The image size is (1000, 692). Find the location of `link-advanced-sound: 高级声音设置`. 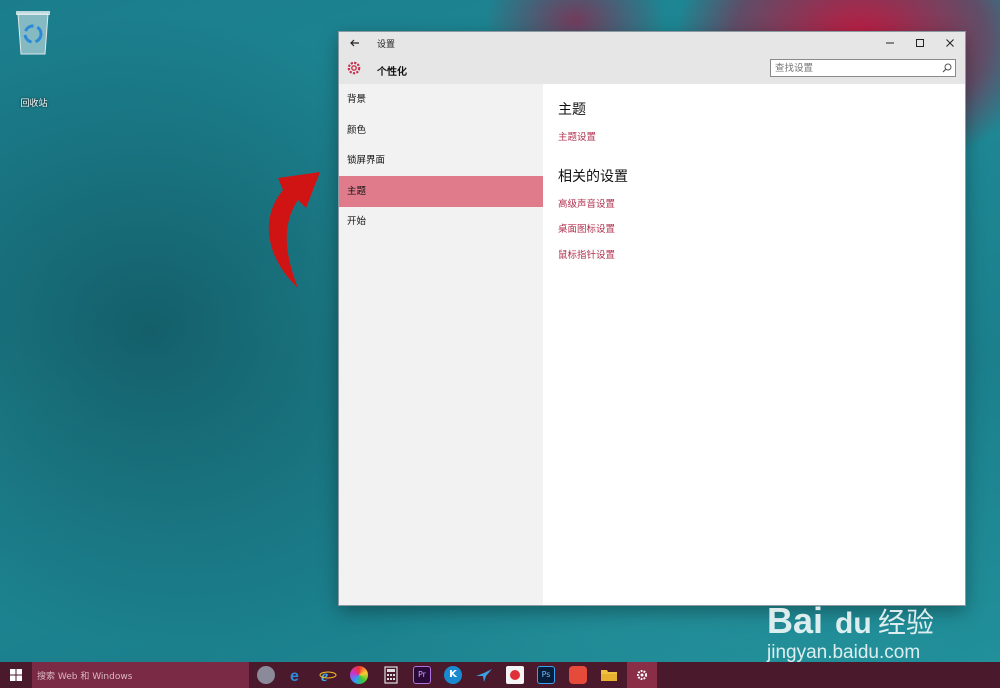

link-advanced-sound: 高级声音设置 is located at coordinates (586, 203).